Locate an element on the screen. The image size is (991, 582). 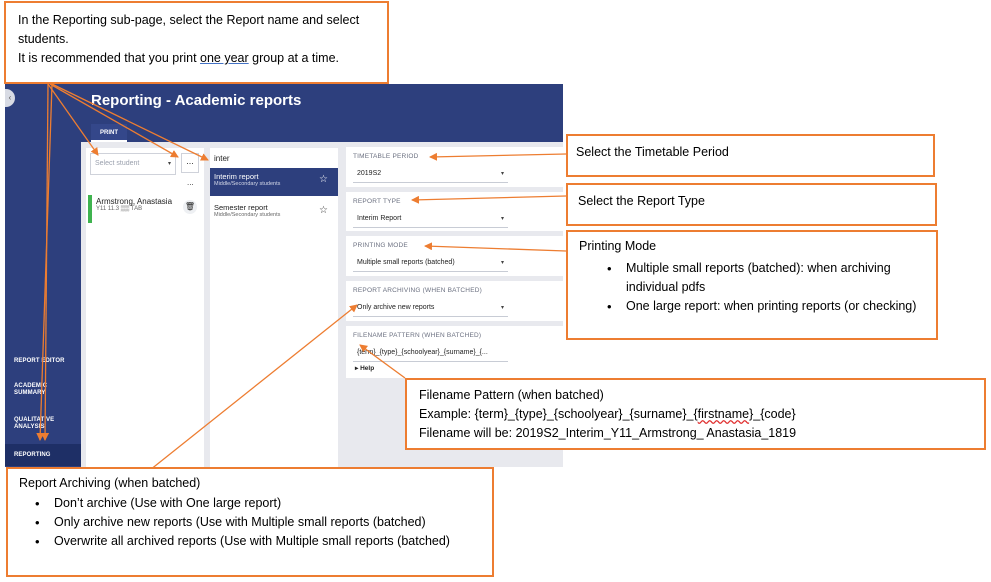
report-archiving-select: Only archive new reports ▾ is located at coordinates (430, 309).